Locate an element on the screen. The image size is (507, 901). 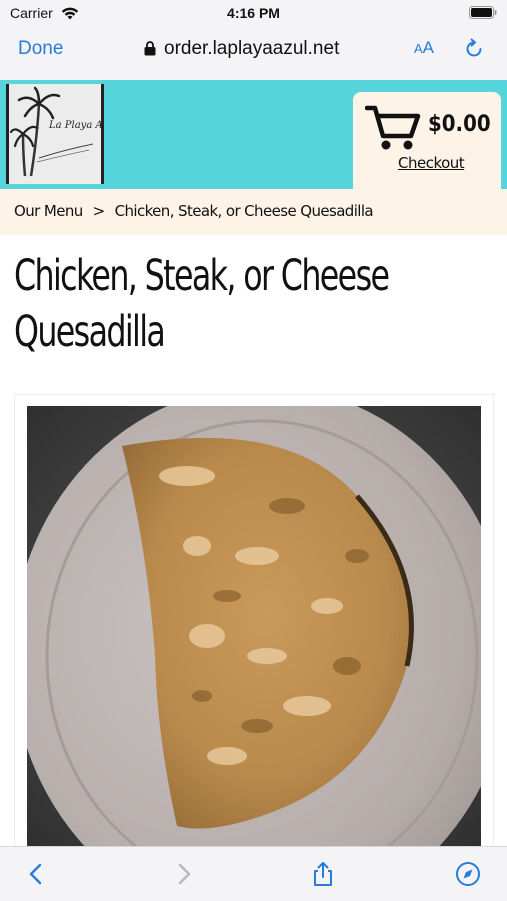
text-size-large-label: A is located at coordinates (428, 47).